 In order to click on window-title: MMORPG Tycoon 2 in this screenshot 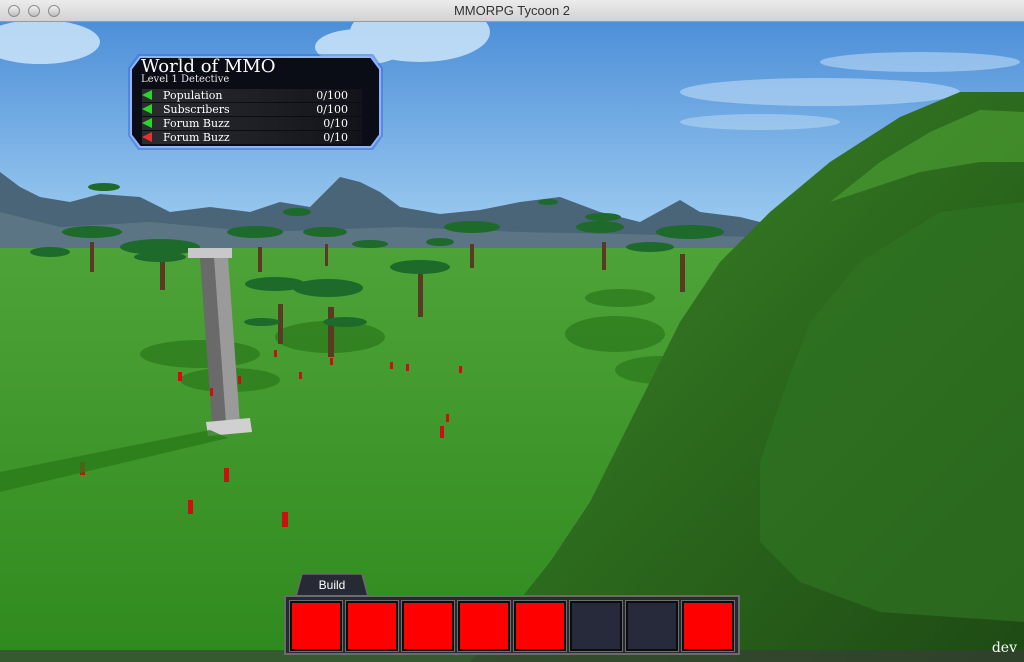, I will do `click(512, 10)`.